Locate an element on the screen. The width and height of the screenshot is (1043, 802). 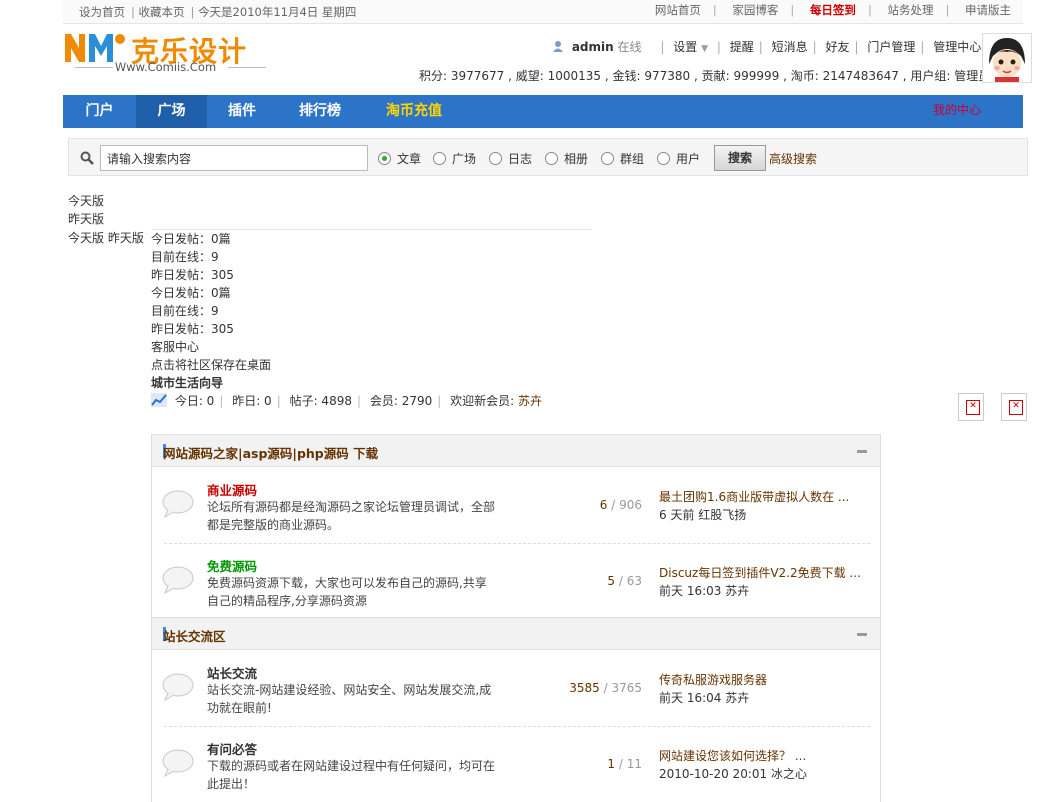
forum-name: 免费源码 is located at coordinates (232, 565).